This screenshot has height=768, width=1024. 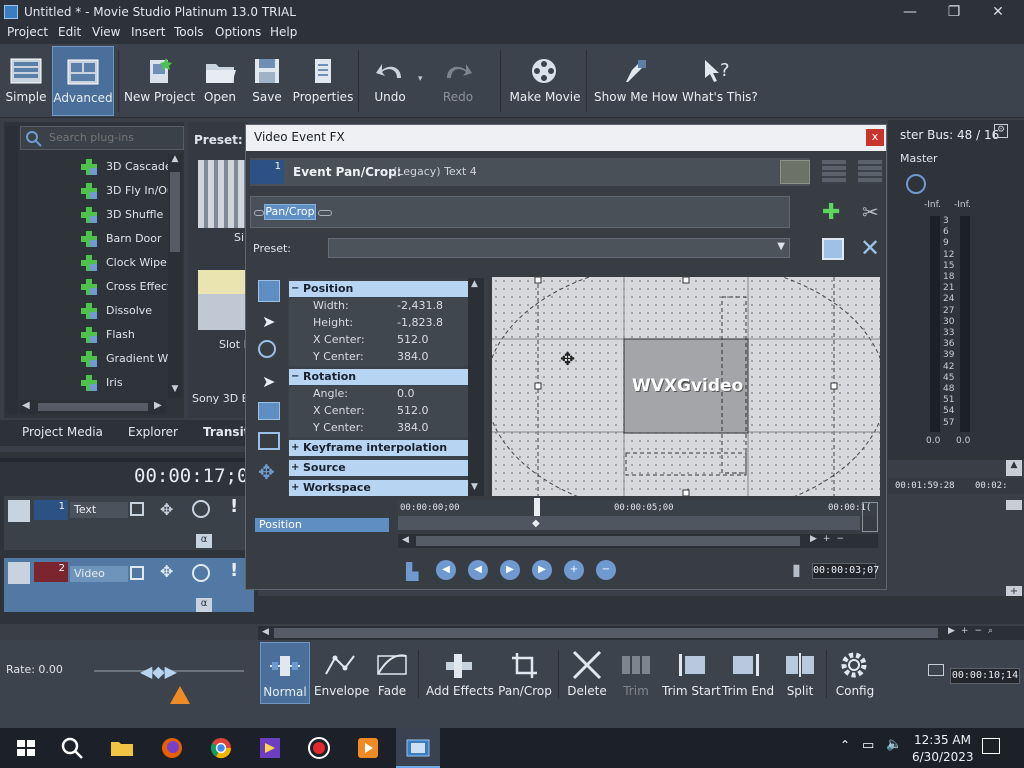 What do you see at coordinates (870, 212) in the screenshot?
I see `remove-fx-icon: ✂` at bounding box center [870, 212].